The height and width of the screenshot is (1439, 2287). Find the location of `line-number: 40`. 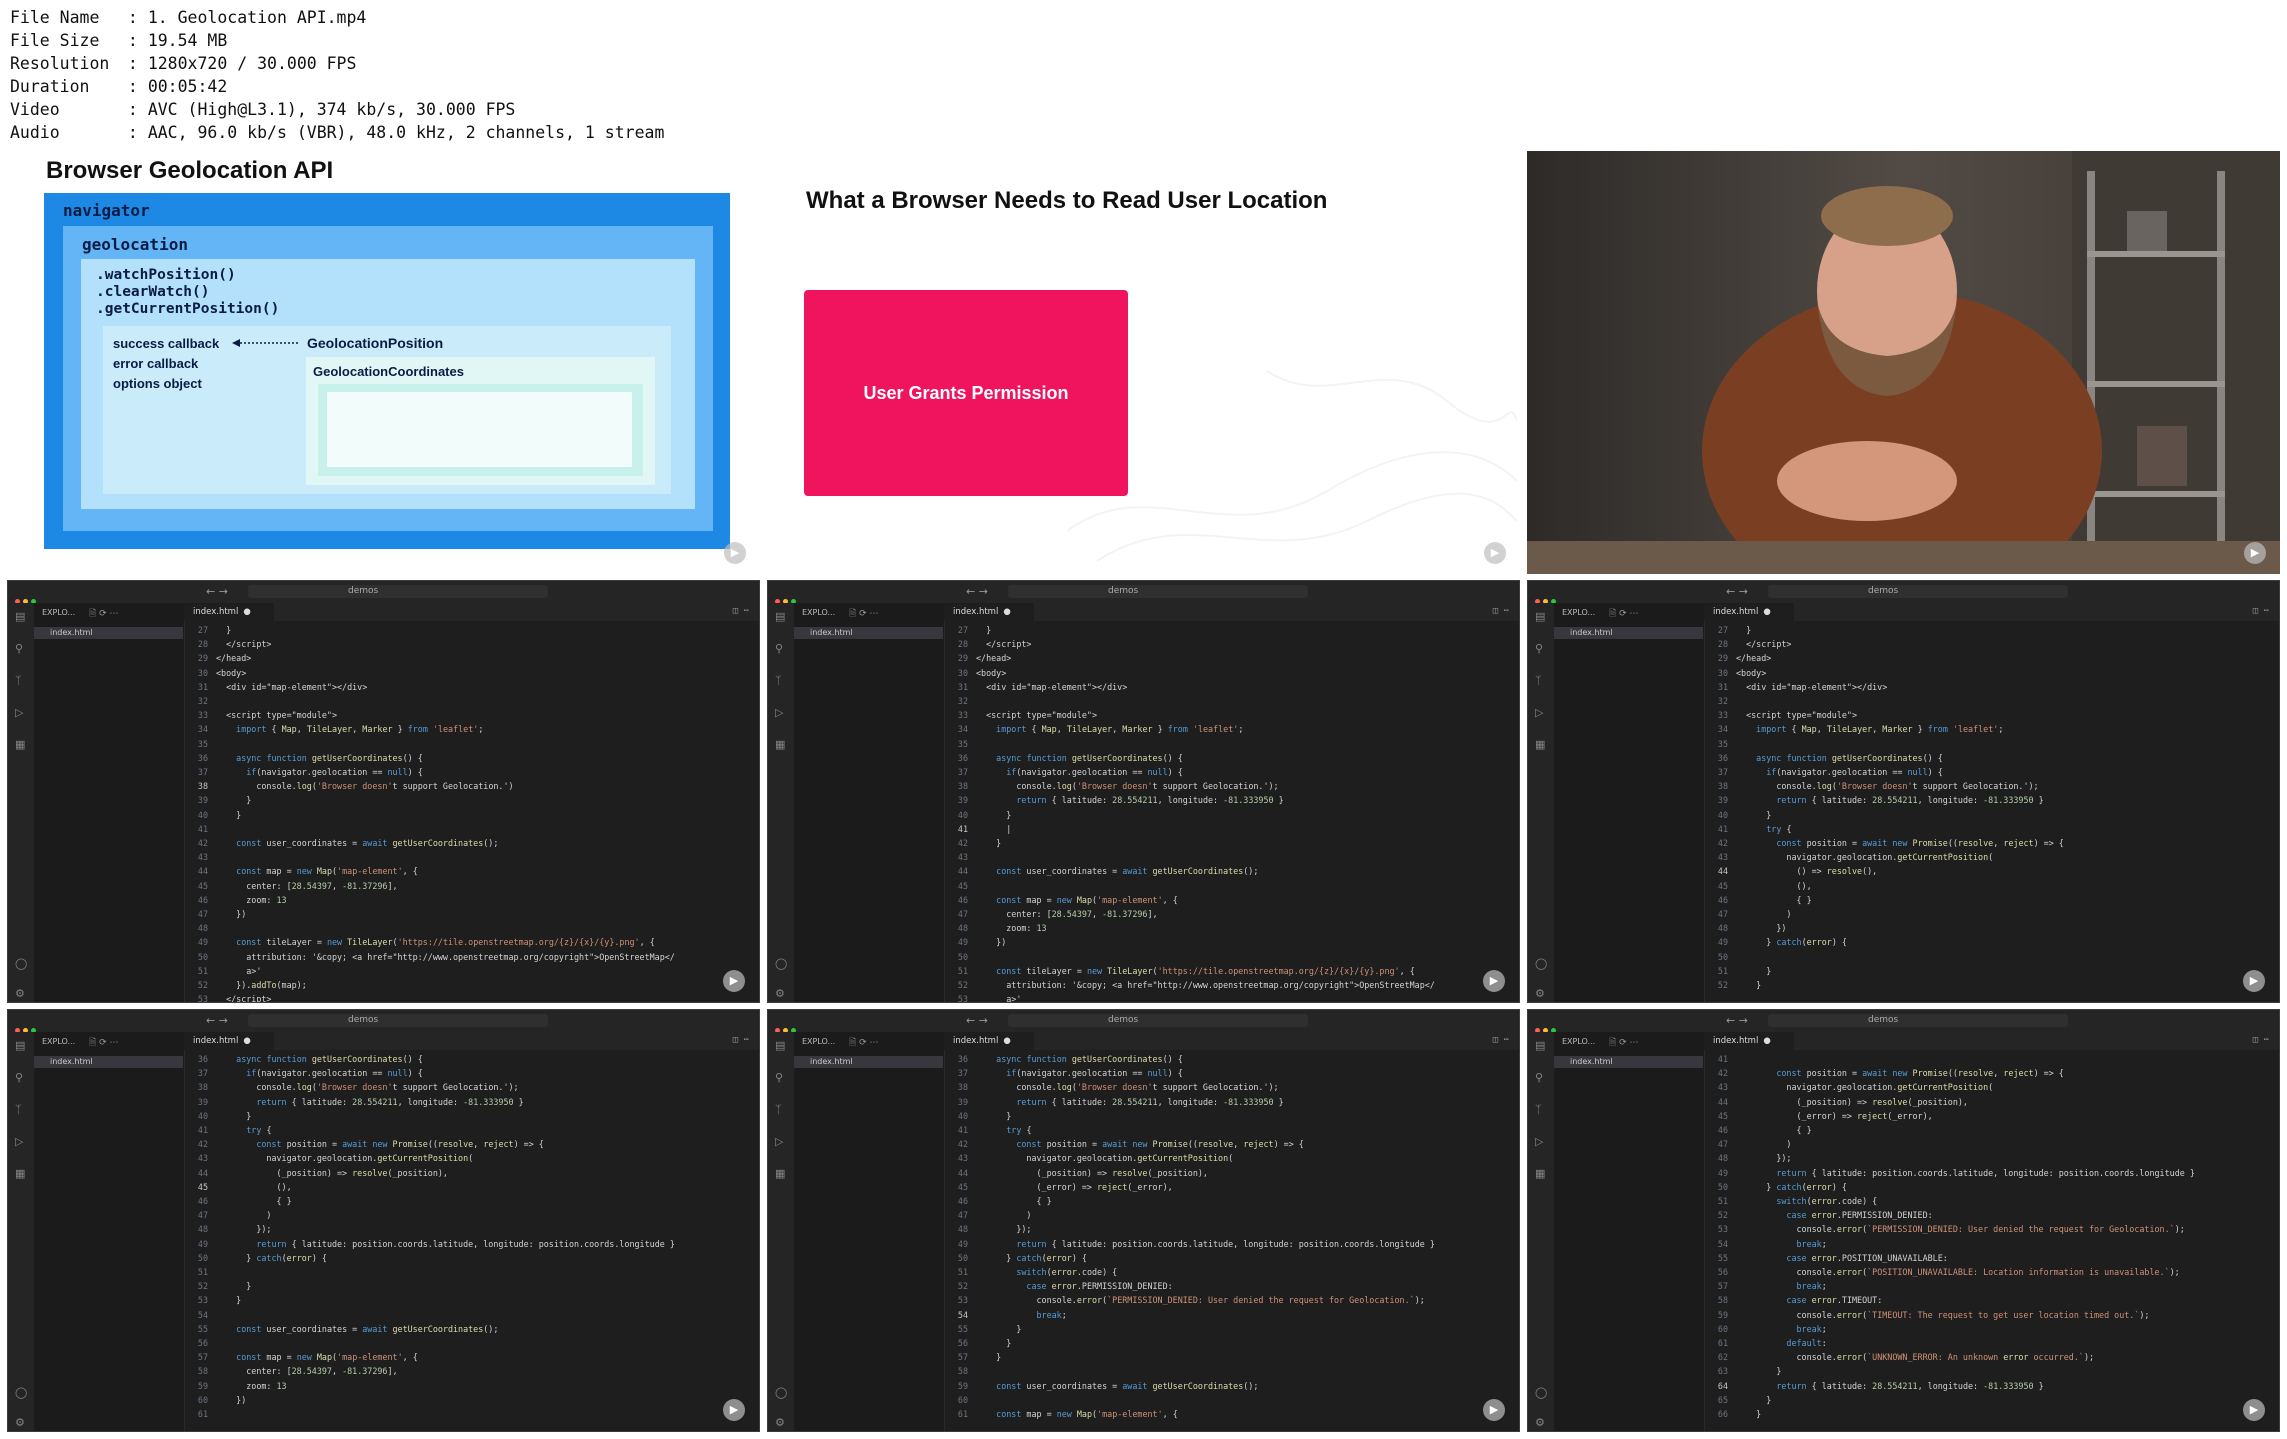

line-number: 40 is located at coordinates (962, 1115).